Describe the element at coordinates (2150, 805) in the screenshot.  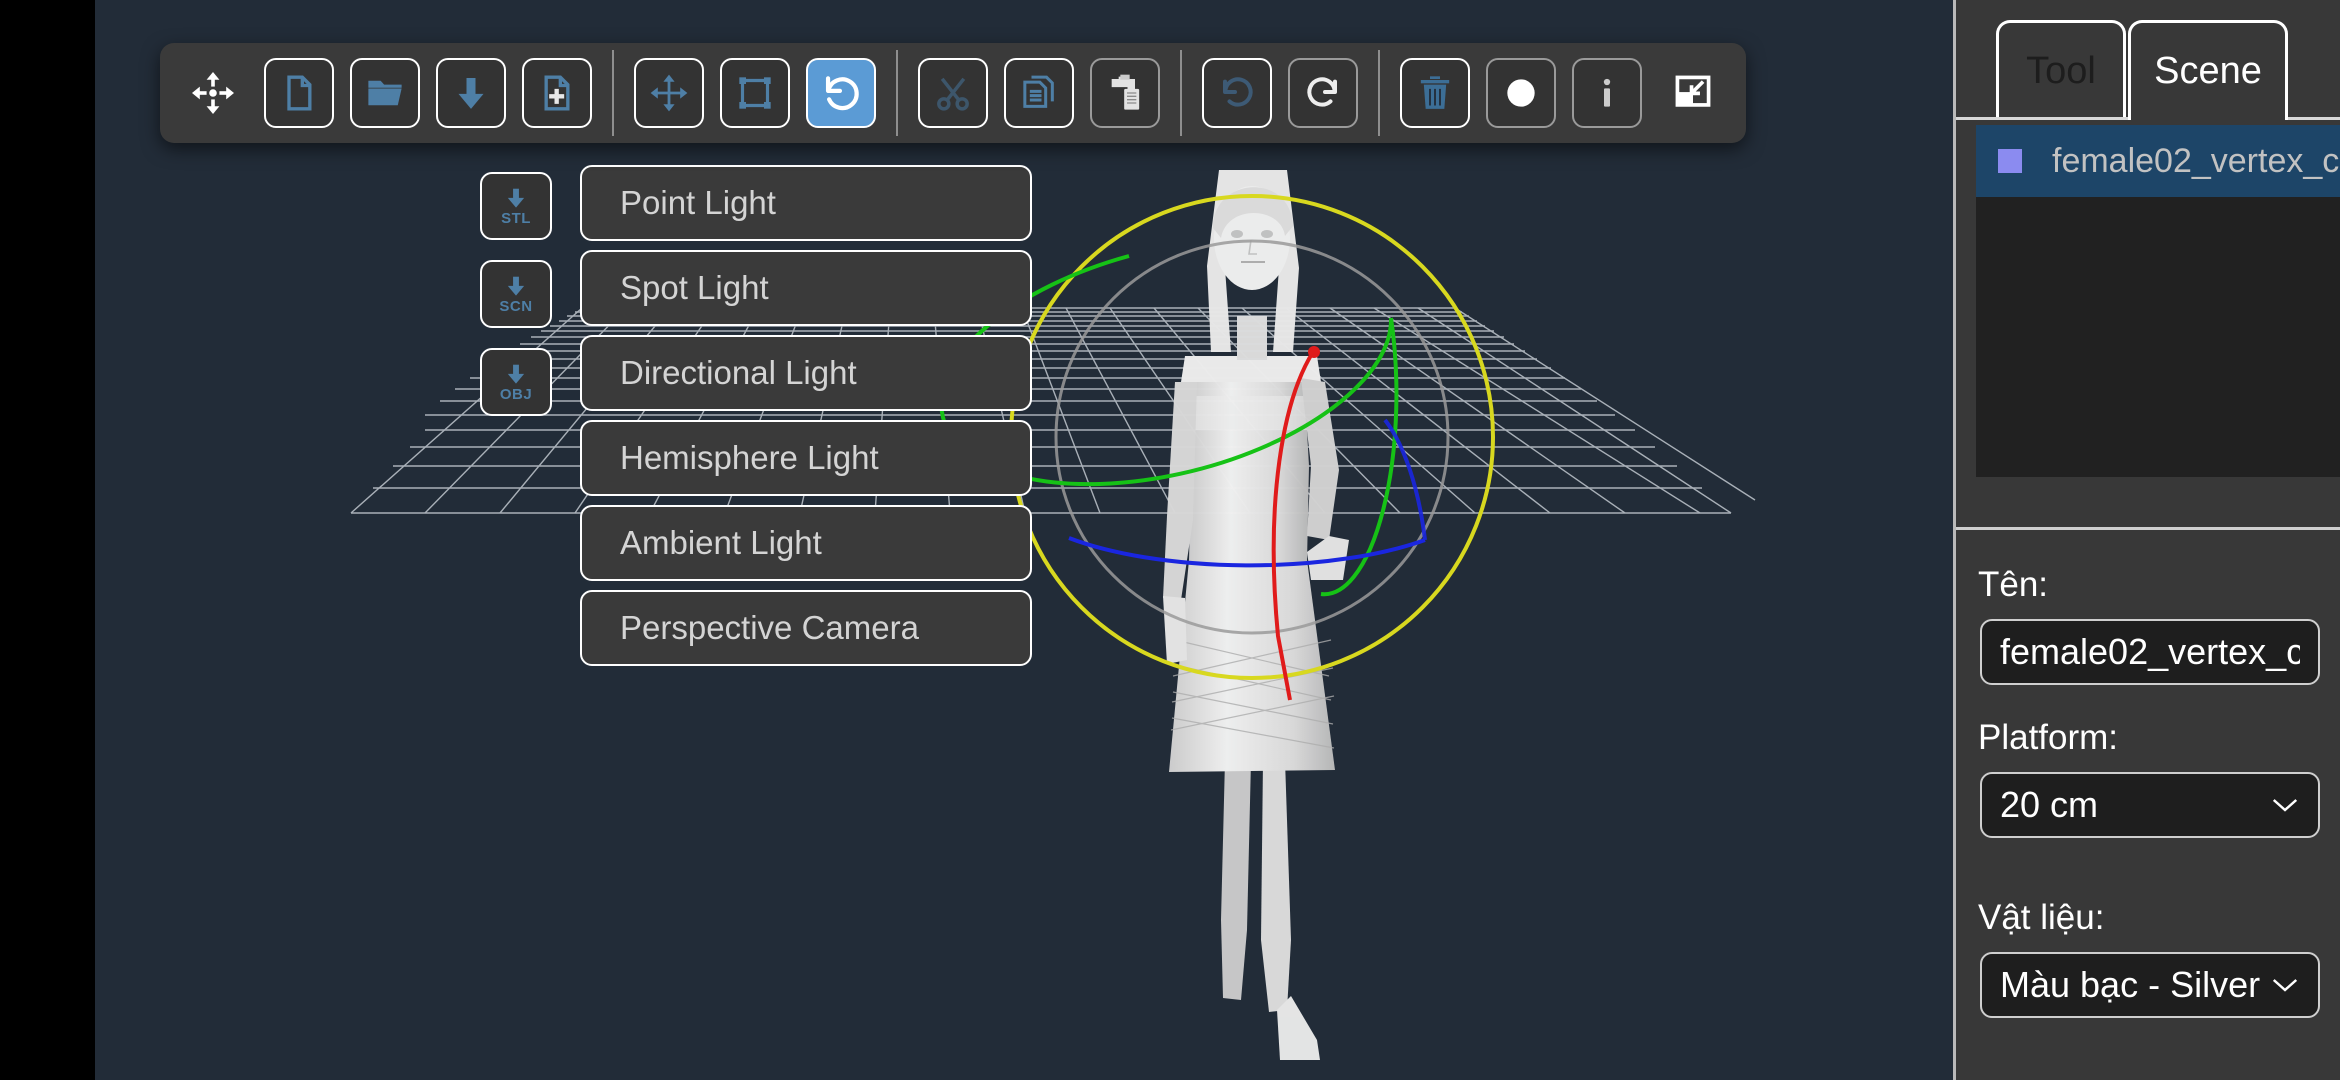
I see `platform-select: 20 cm` at that location.